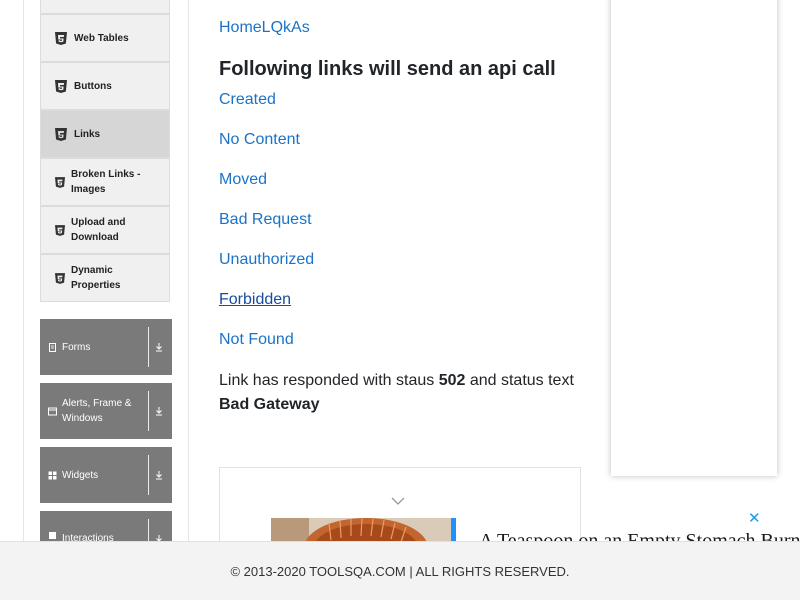 This screenshot has height=600, width=800. What do you see at coordinates (519, 380) in the screenshot?
I see `response-middle: and status text` at bounding box center [519, 380].